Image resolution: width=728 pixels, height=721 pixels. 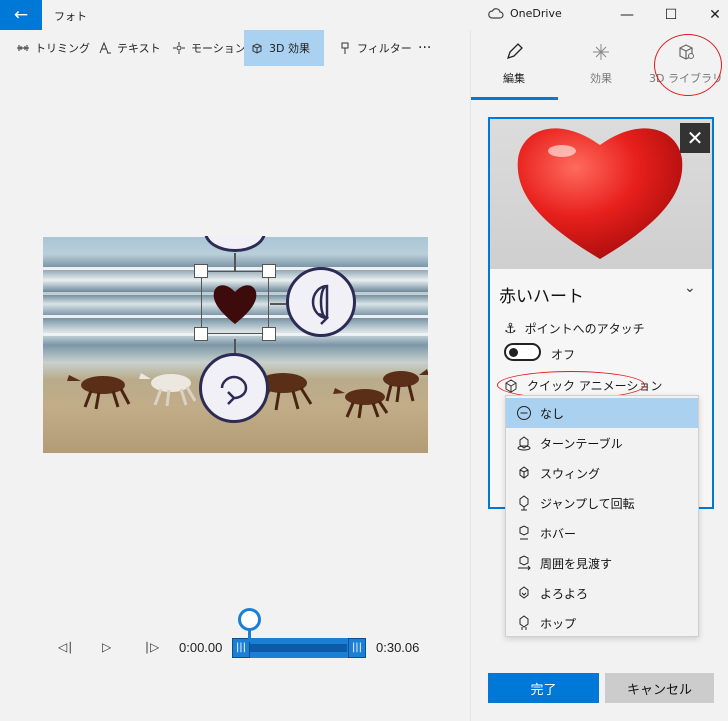 I want to click on animation-option-none: なし, so click(x=602, y=413).